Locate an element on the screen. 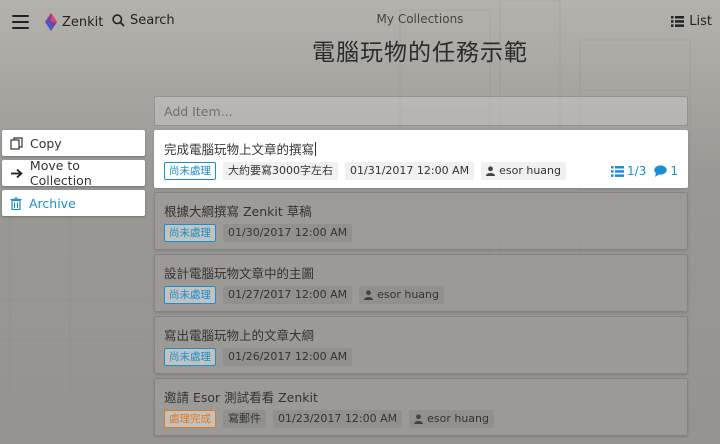  item-note: 寫郵件 is located at coordinates (244, 419).